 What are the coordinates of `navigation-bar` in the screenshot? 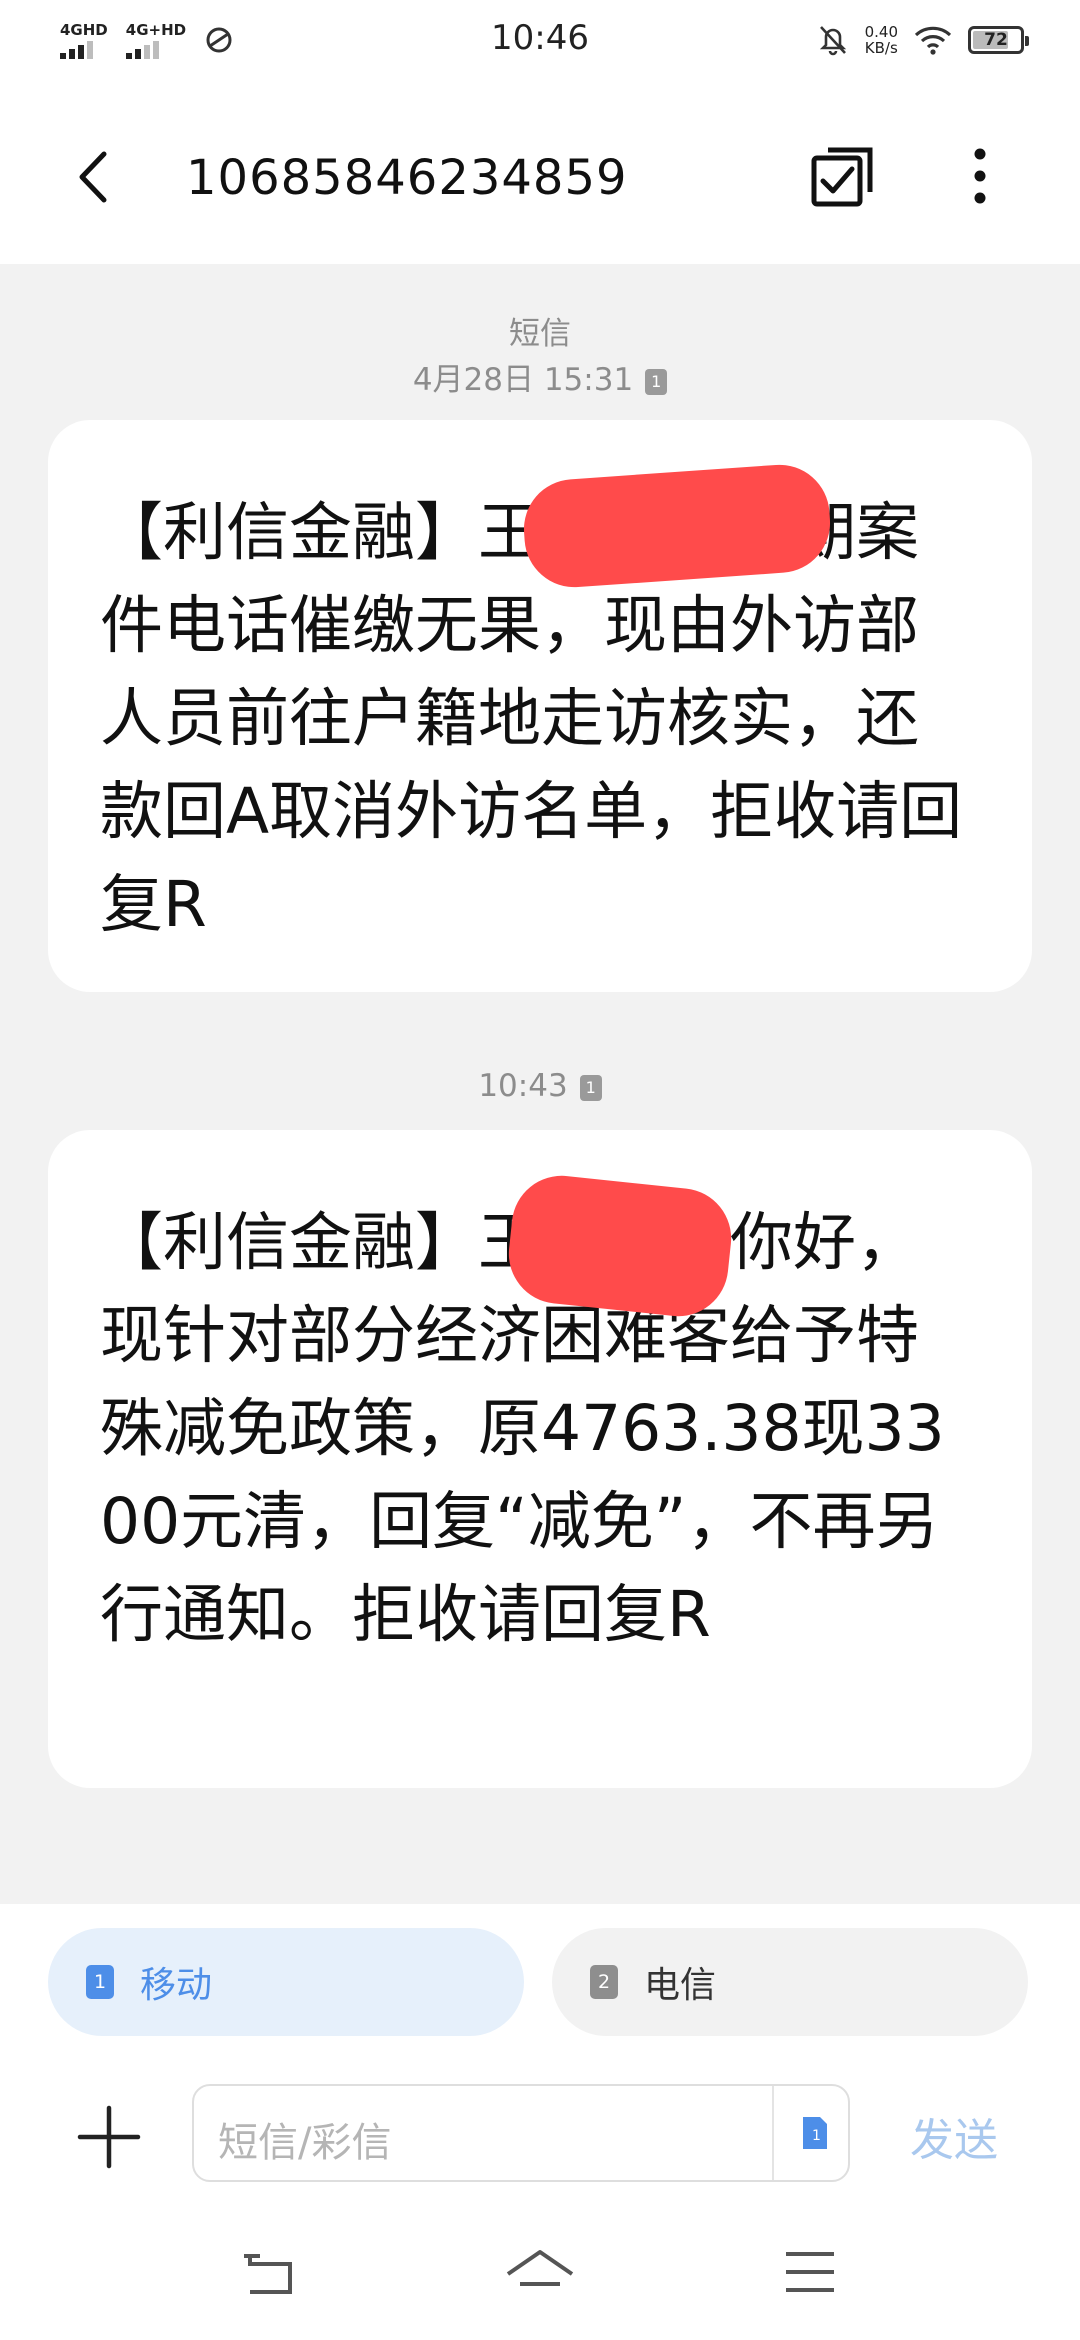 It's located at (540, 2269).